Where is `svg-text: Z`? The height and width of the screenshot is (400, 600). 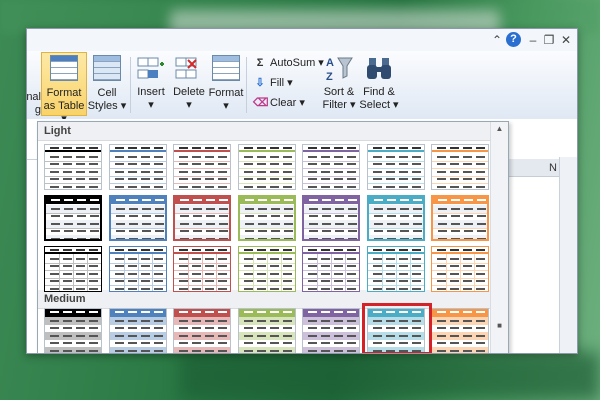
svg-text: Z is located at coordinates (329, 77).